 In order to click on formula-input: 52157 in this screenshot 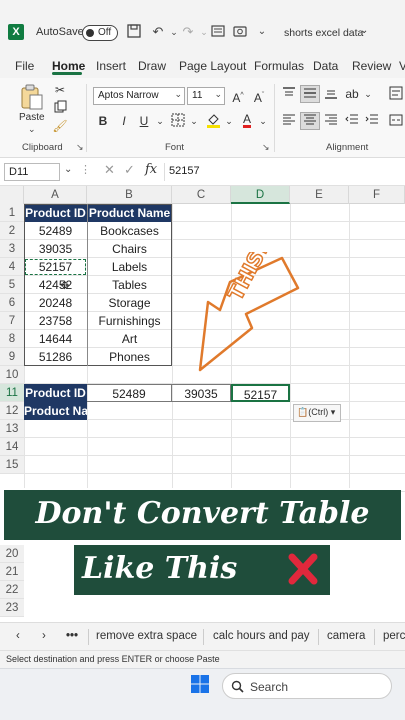, I will do `click(284, 172)`.